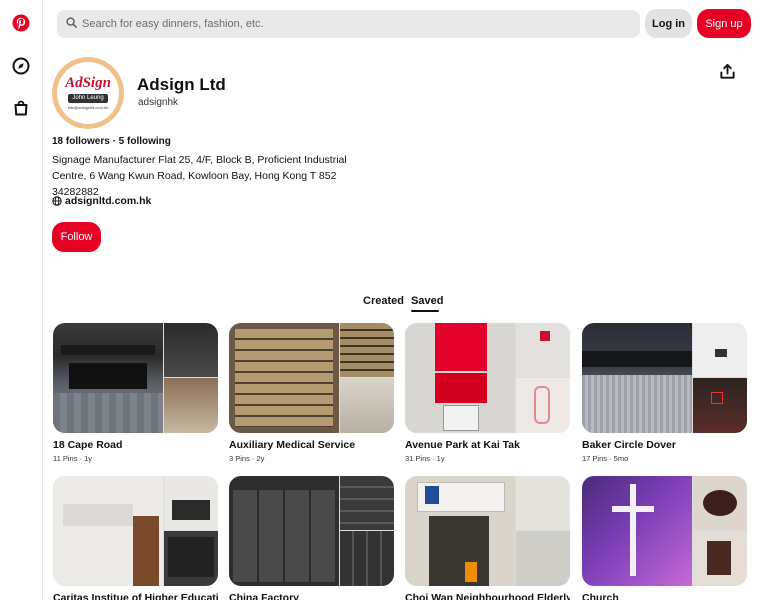 This screenshot has height=600, width=760. Describe the element at coordinates (21, 66) in the screenshot. I see `explore-compass-icon` at that location.